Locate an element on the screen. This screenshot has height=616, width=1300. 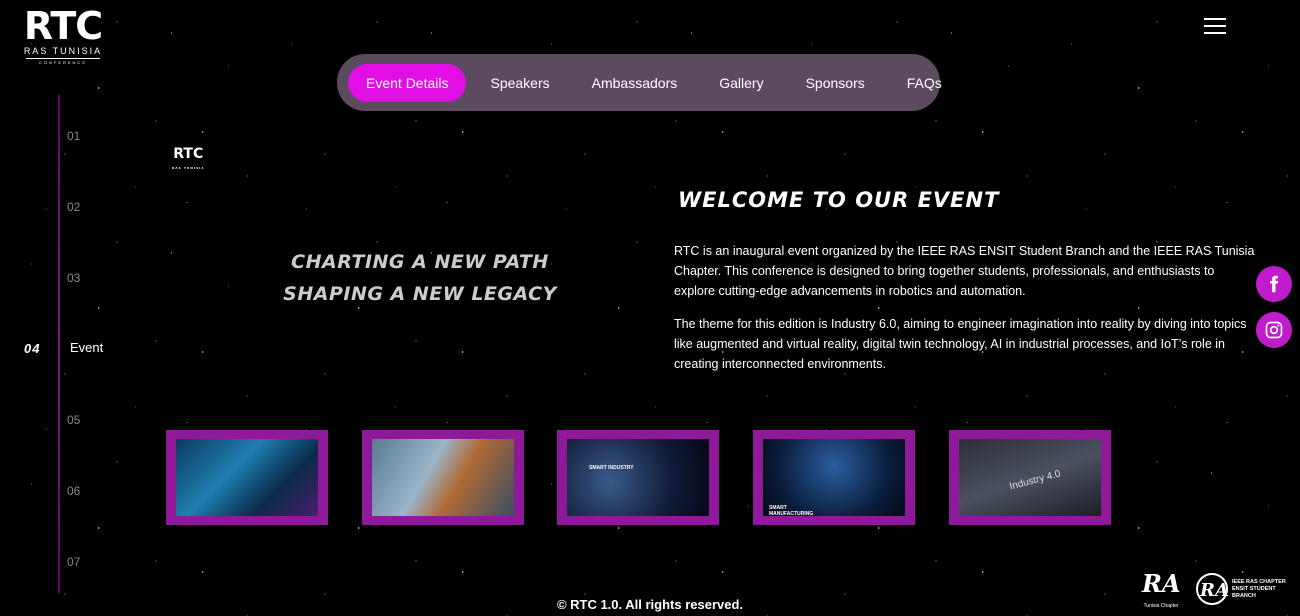
hero-small-logo-text: RTC is located at coordinates (188, 154).